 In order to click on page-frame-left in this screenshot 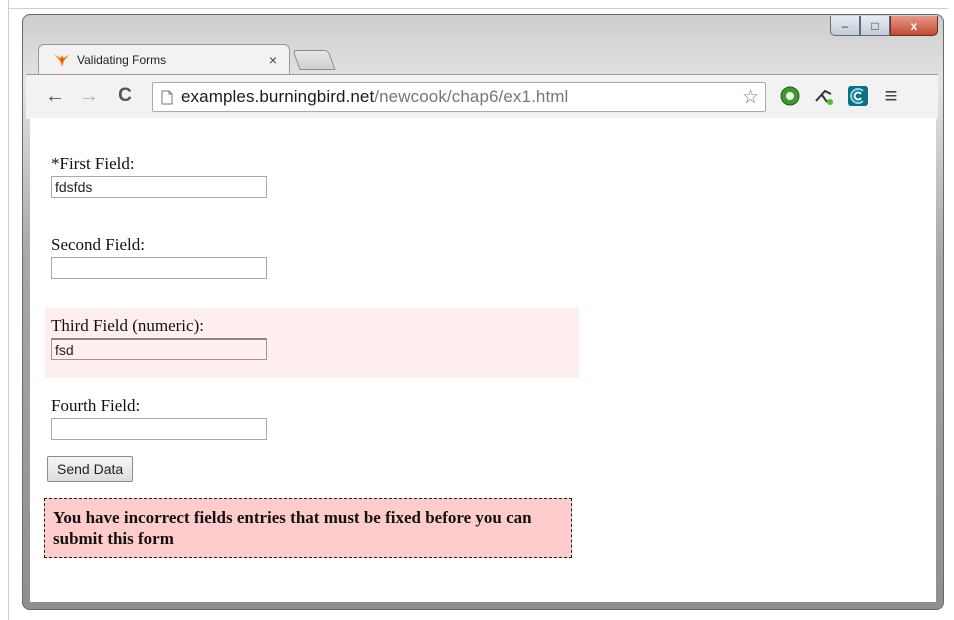, I will do `click(8, 310)`.